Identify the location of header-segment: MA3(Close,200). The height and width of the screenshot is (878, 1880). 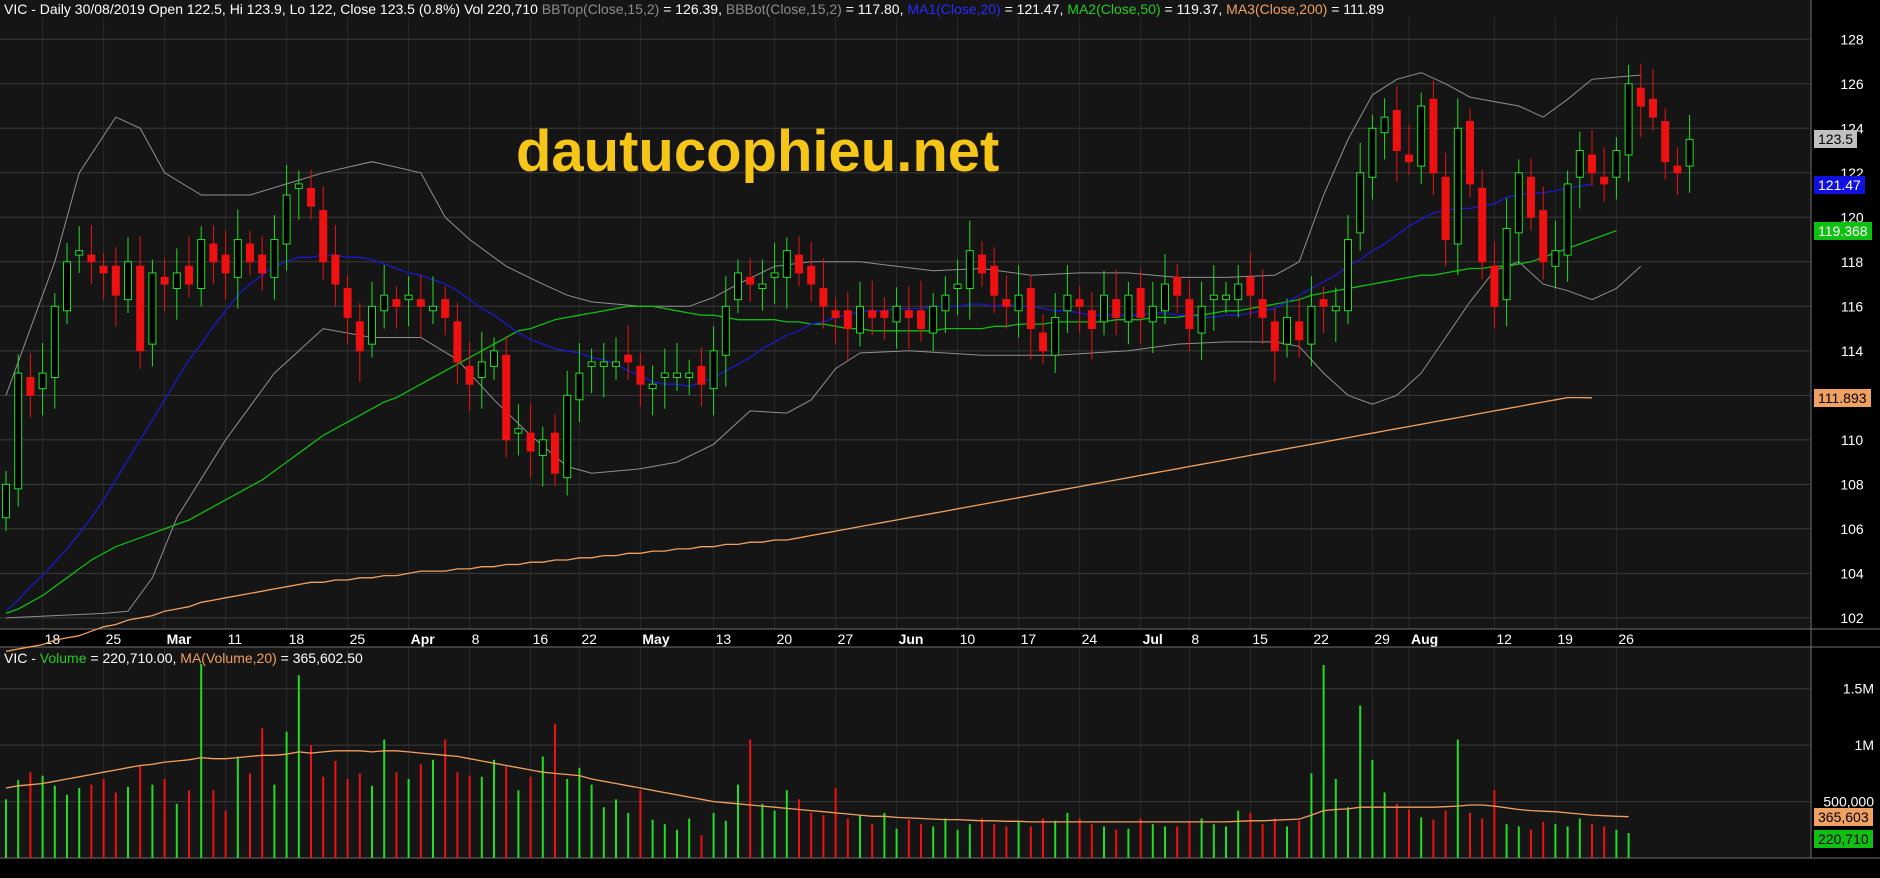
(1277, 9).